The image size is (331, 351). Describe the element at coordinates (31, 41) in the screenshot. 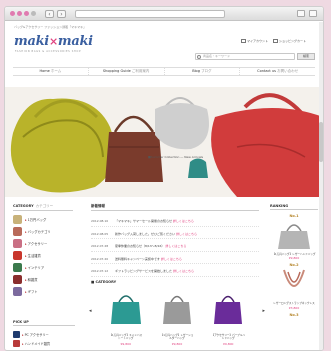

I see `logo-left: maki` at that location.